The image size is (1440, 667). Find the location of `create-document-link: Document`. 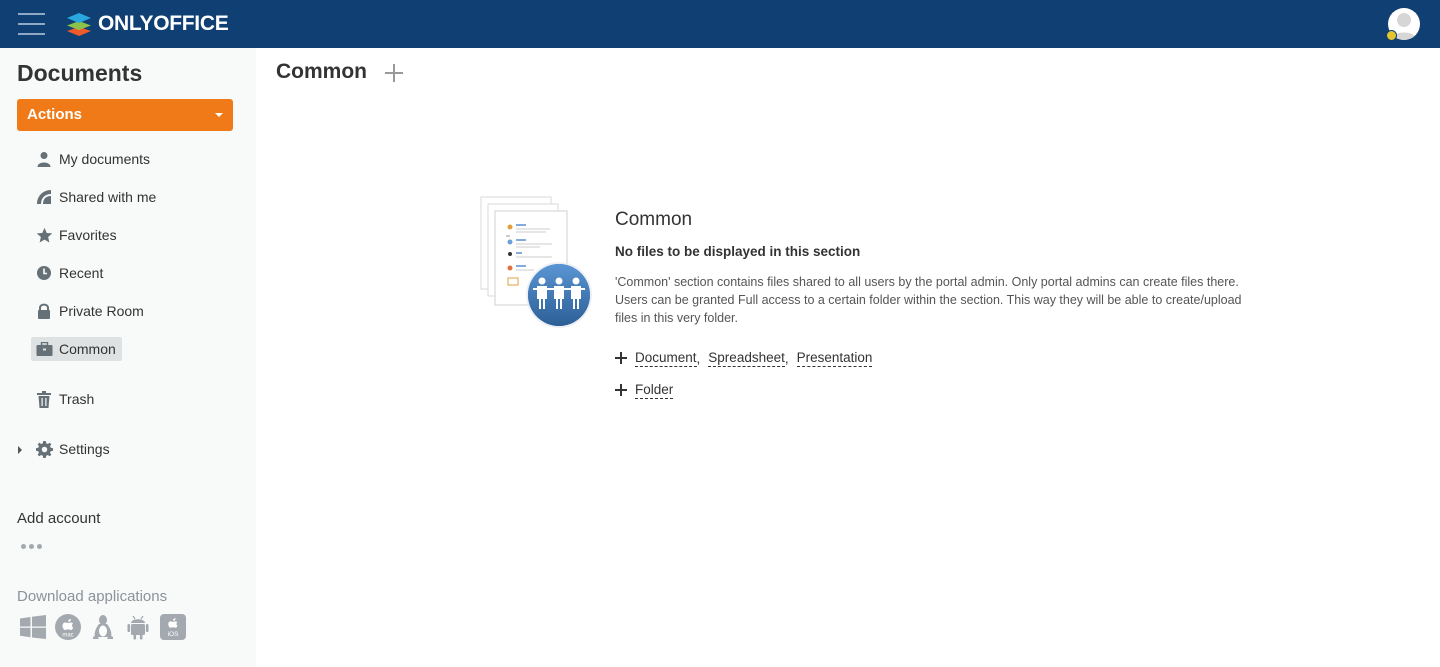

create-document-link: Document is located at coordinates (666, 358).